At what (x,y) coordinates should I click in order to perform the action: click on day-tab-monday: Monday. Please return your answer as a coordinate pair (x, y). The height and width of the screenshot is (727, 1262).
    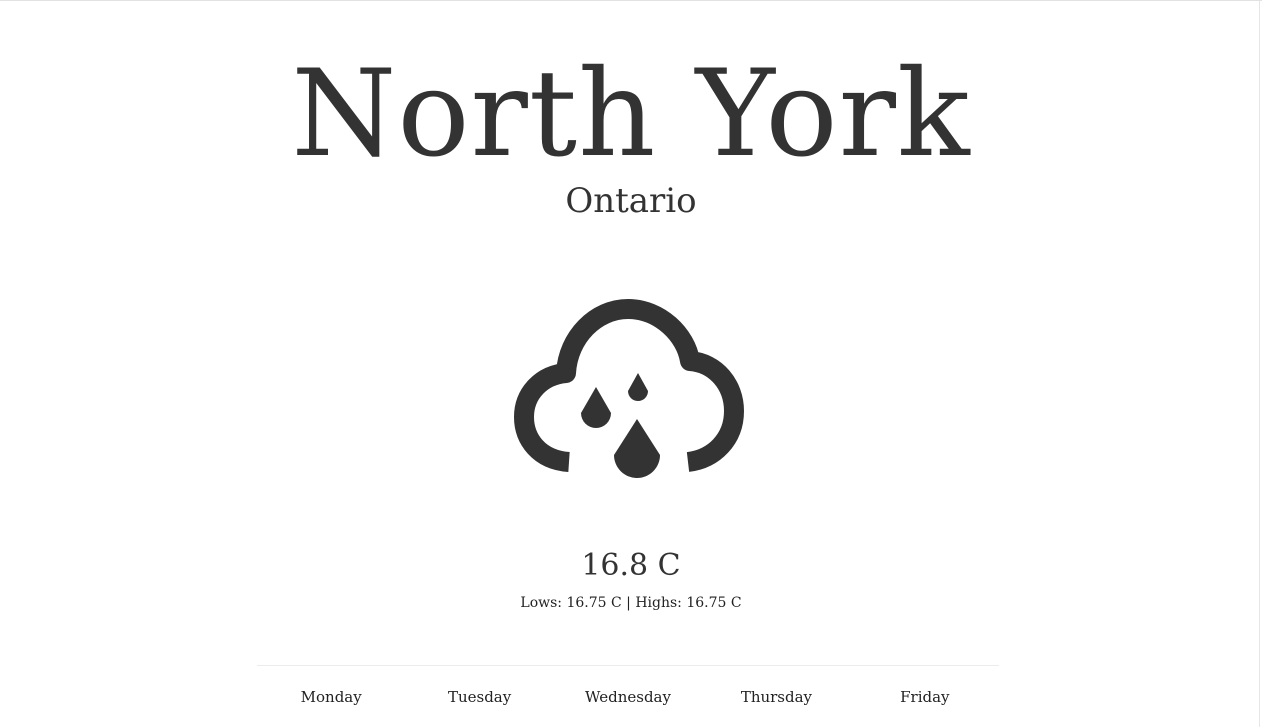
    Looking at the image, I should click on (331, 697).